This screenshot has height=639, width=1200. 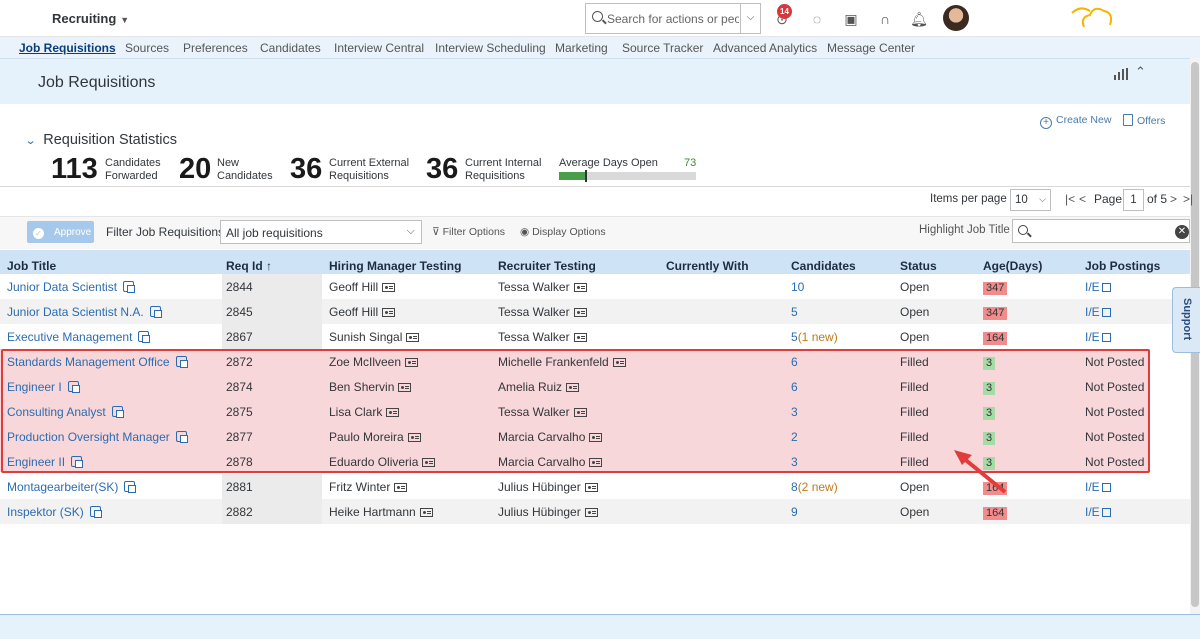 What do you see at coordinates (956, 18) in the screenshot?
I see `avatar` at bounding box center [956, 18].